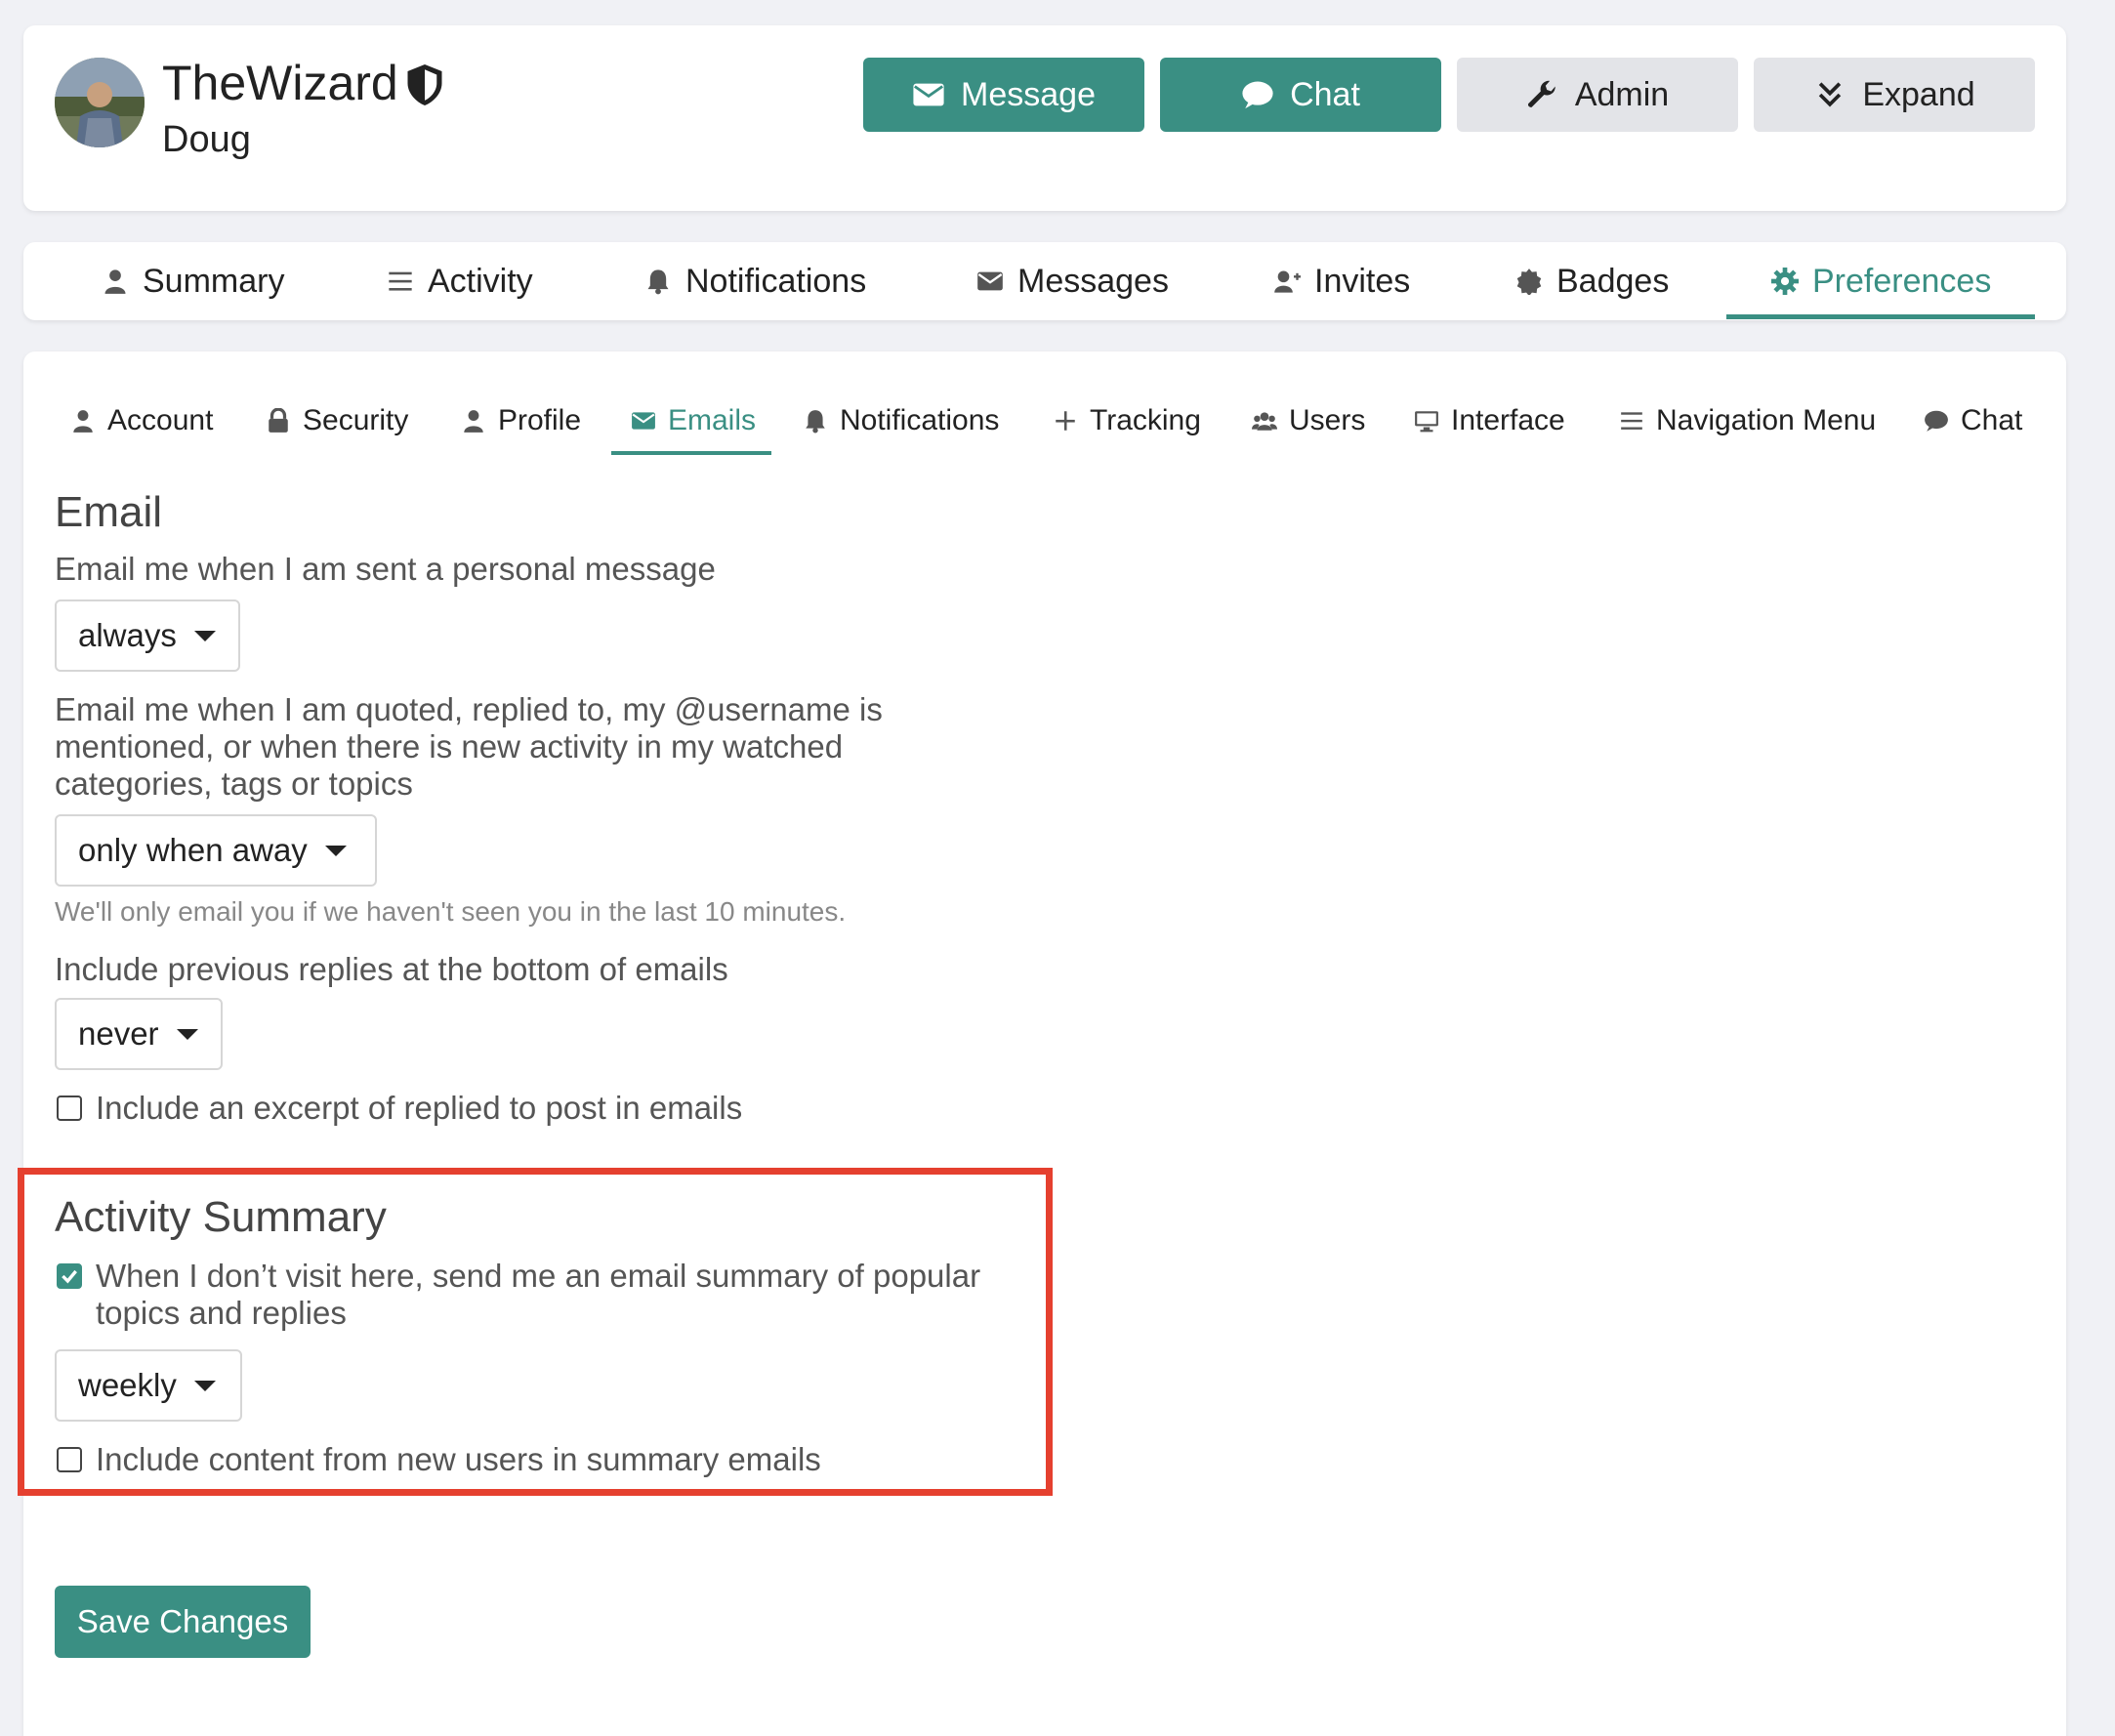 Image resolution: width=2115 pixels, height=1736 pixels. Describe the element at coordinates (1028, 94) in the screenshot. I see `message-button-label: Message` at that location.